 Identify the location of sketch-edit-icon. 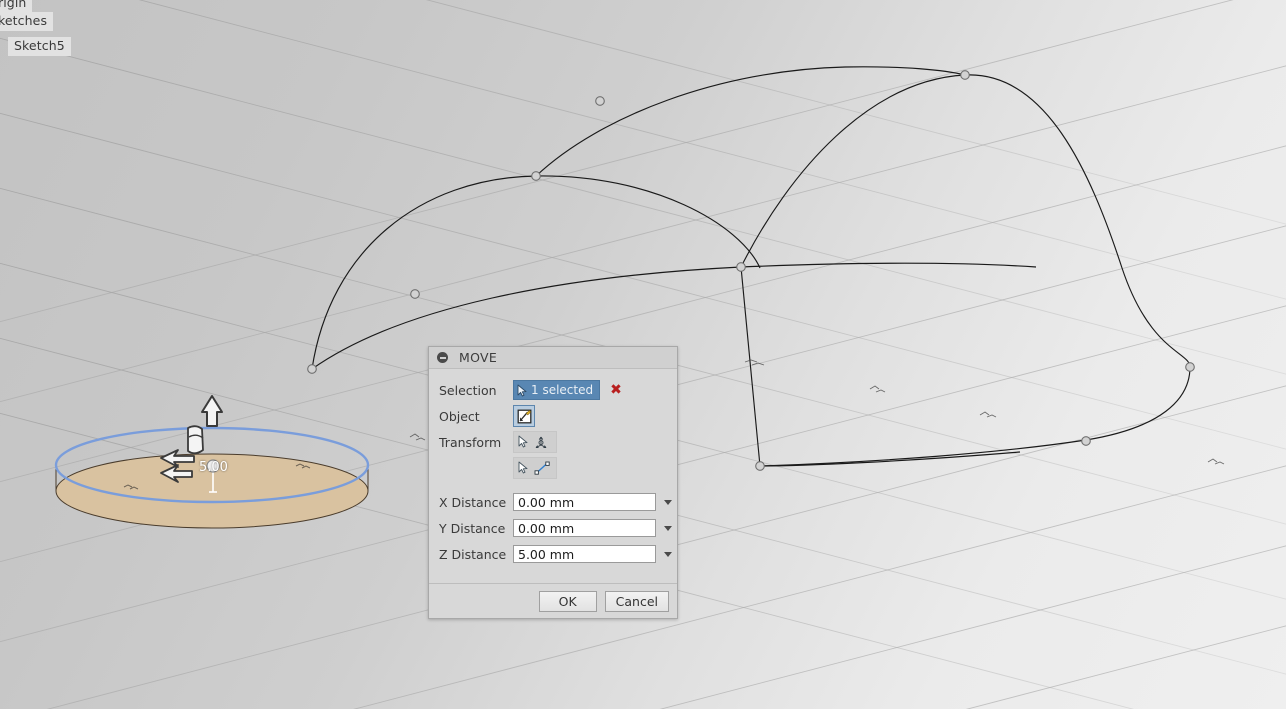
(524, 416).